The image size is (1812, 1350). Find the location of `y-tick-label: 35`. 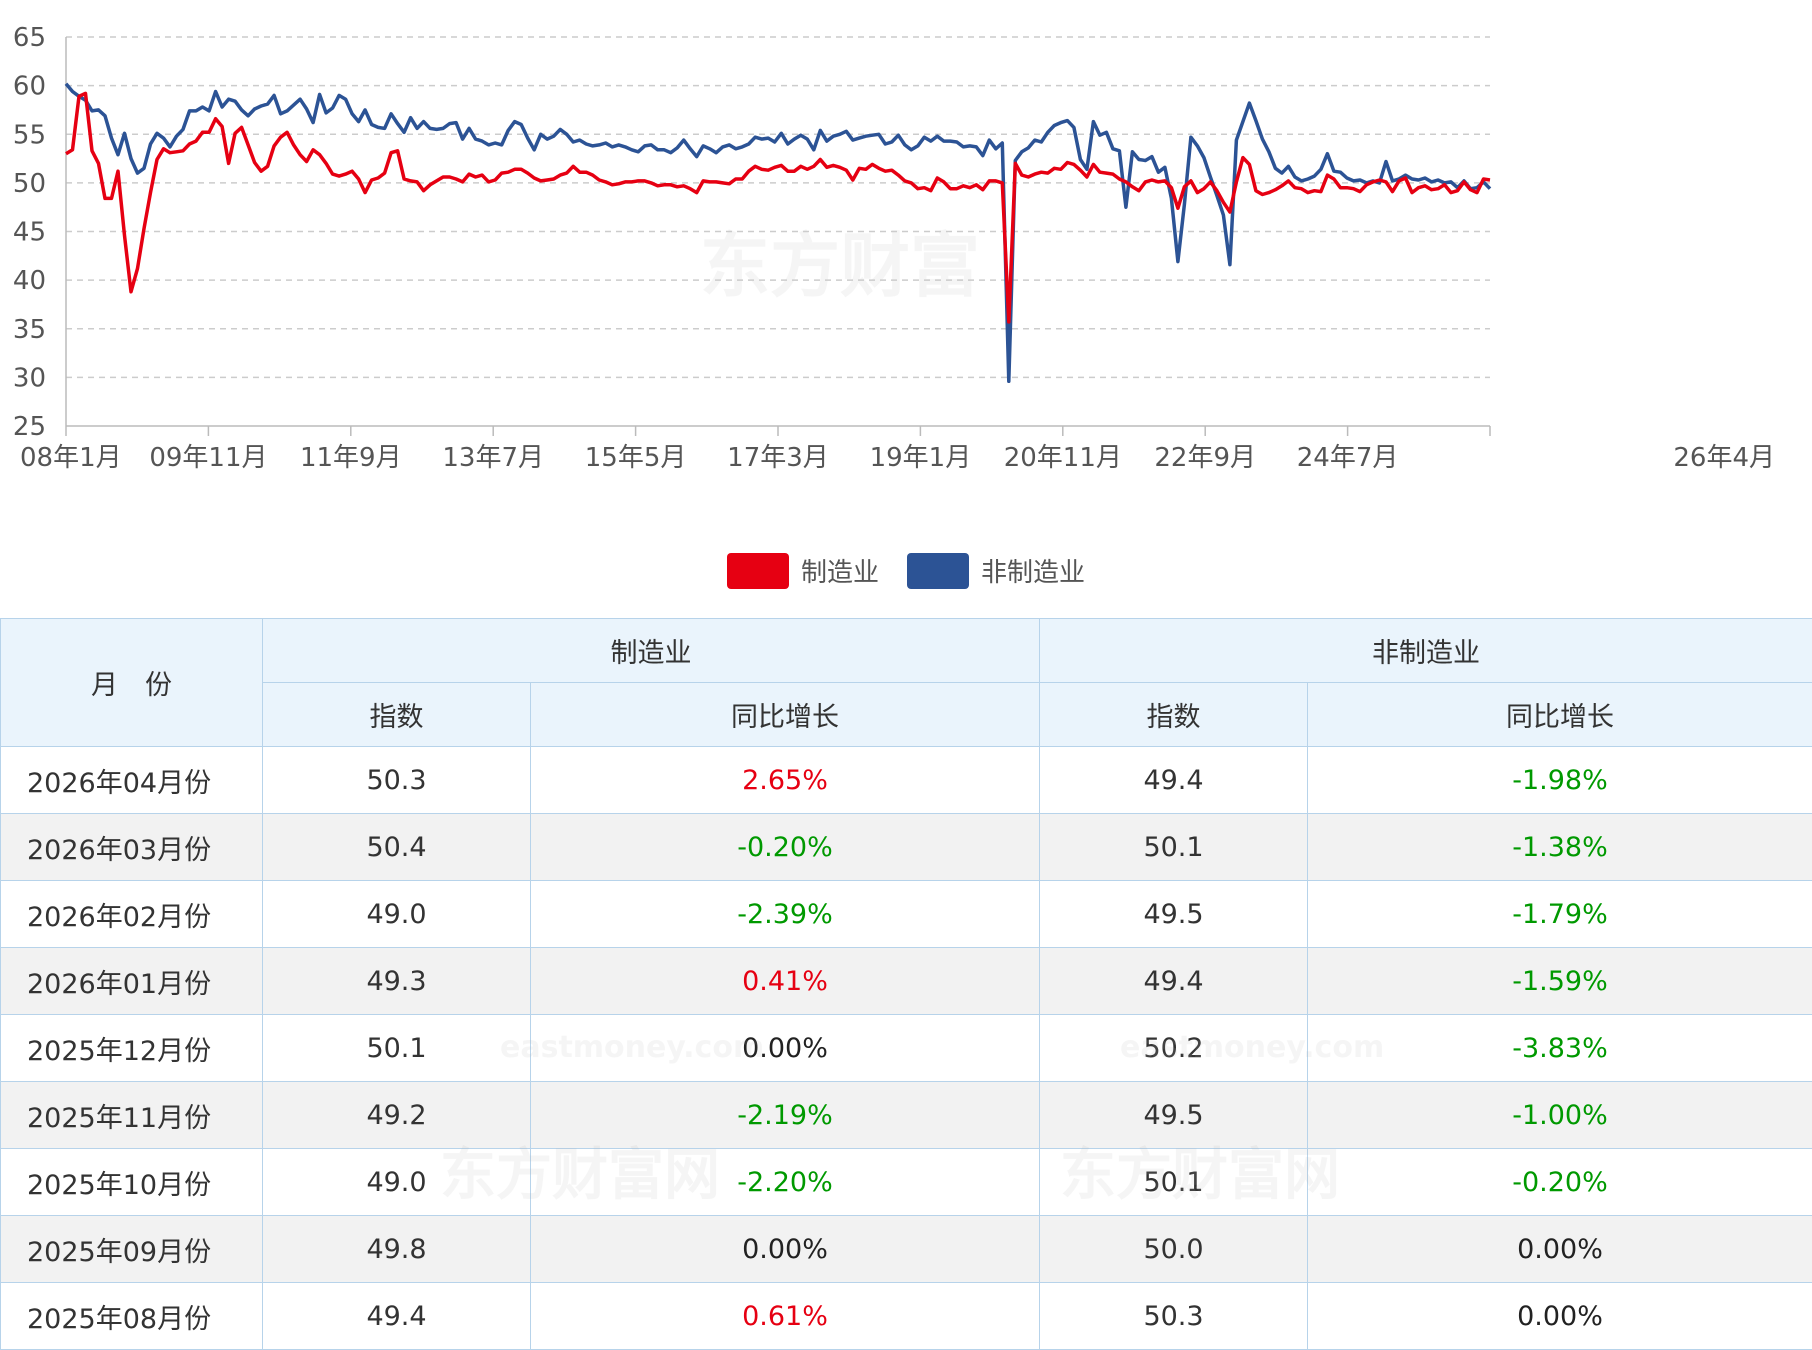

y-tick-label: 35 is located at coordinates (29, 330).